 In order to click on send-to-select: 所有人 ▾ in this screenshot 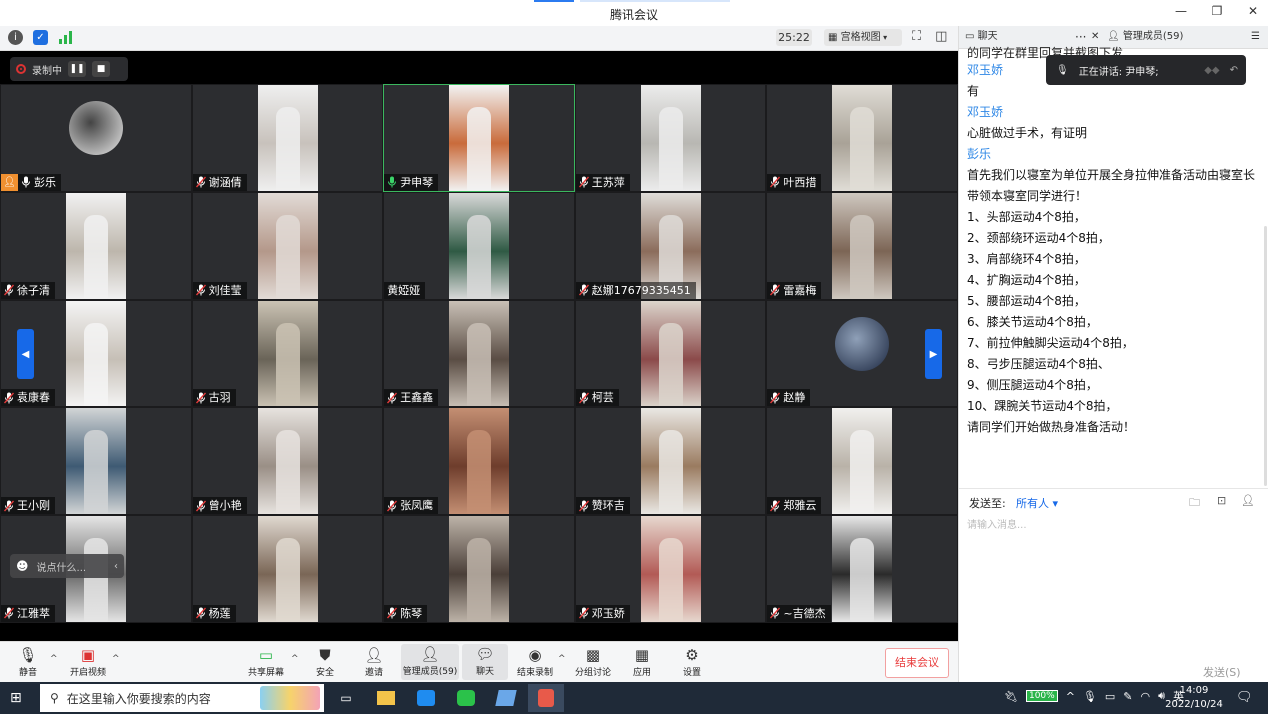, I will do `click(1037, 503)`.